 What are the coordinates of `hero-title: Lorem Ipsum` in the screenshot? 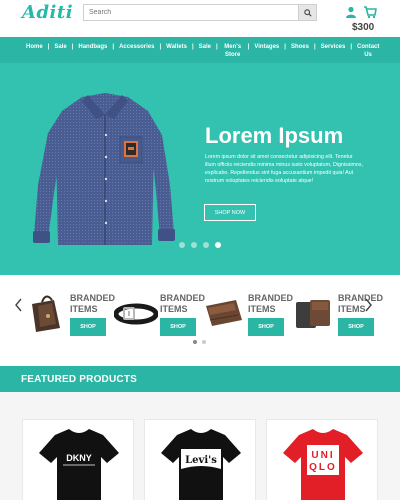 It's located at (274, 135).